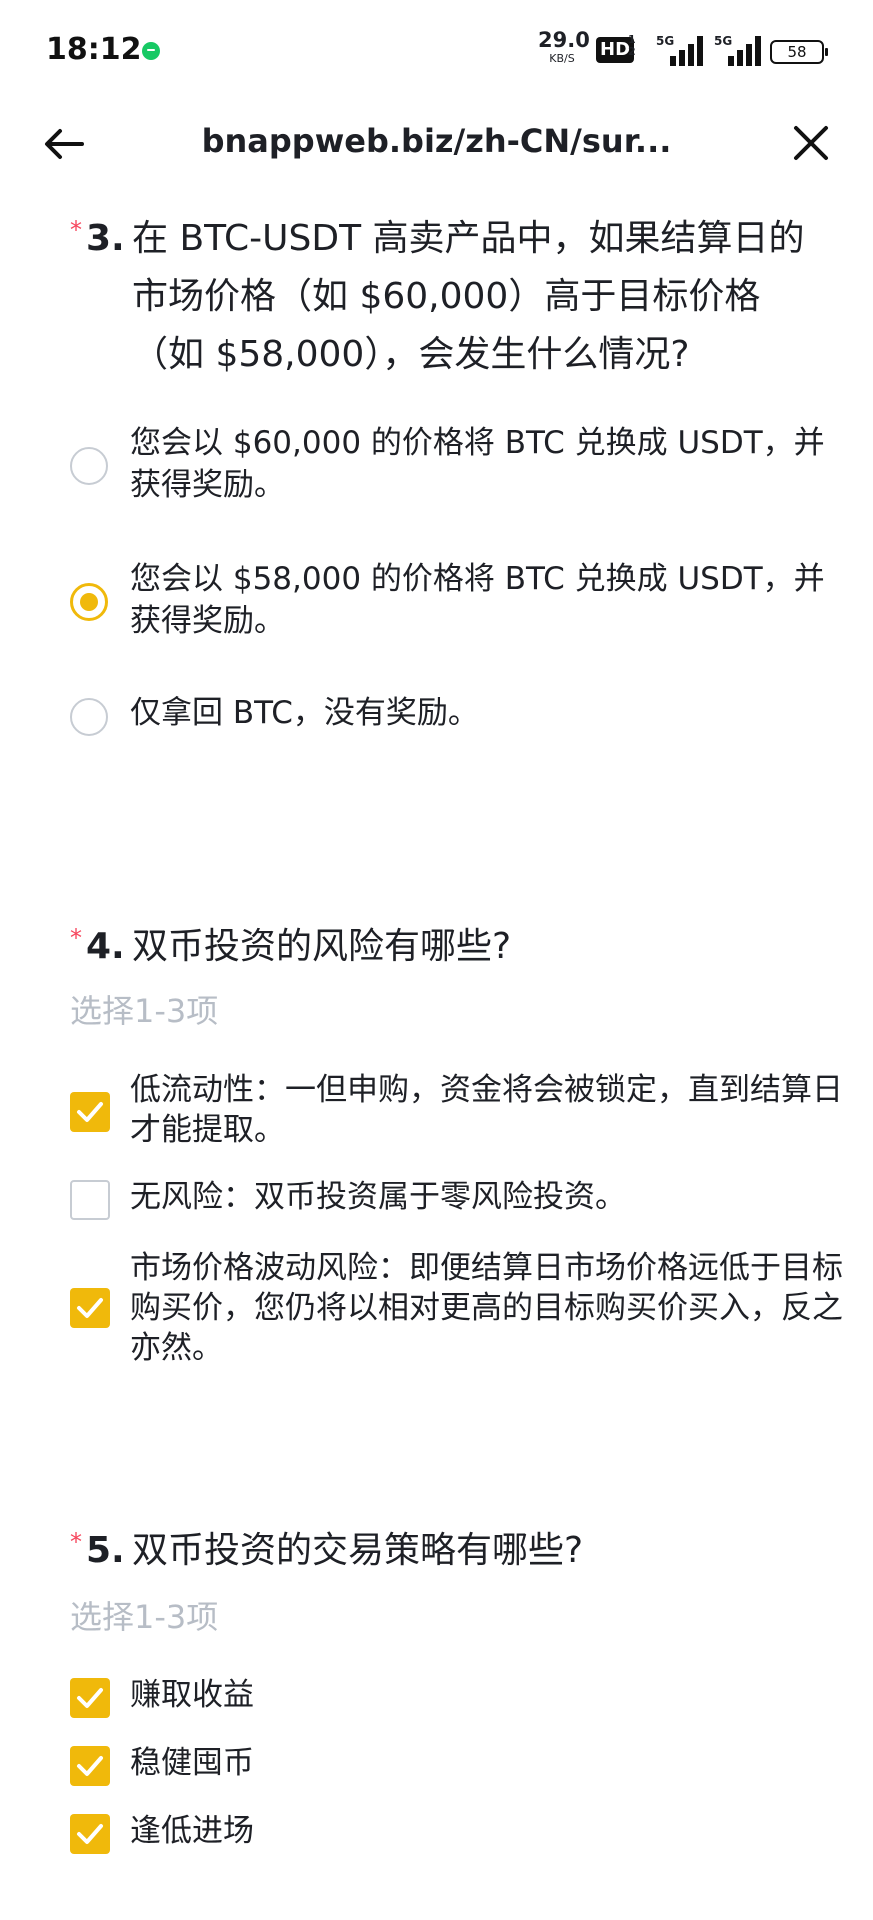 Image resolution: width=873 pixels, height=1920 pixels. What do you see at coordinates (192, 1831) in the screenshot?
I see `option-label: 逢低进场` at bounding box center [192, 1831].